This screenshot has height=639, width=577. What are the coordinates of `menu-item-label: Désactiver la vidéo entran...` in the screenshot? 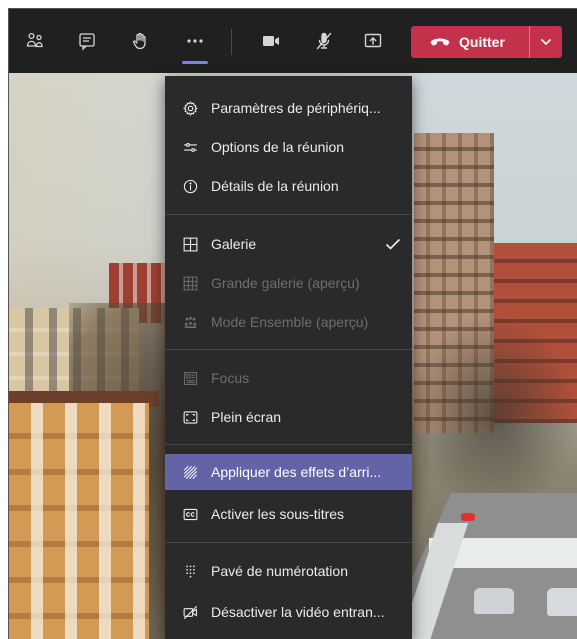 It's located at (298, 612).